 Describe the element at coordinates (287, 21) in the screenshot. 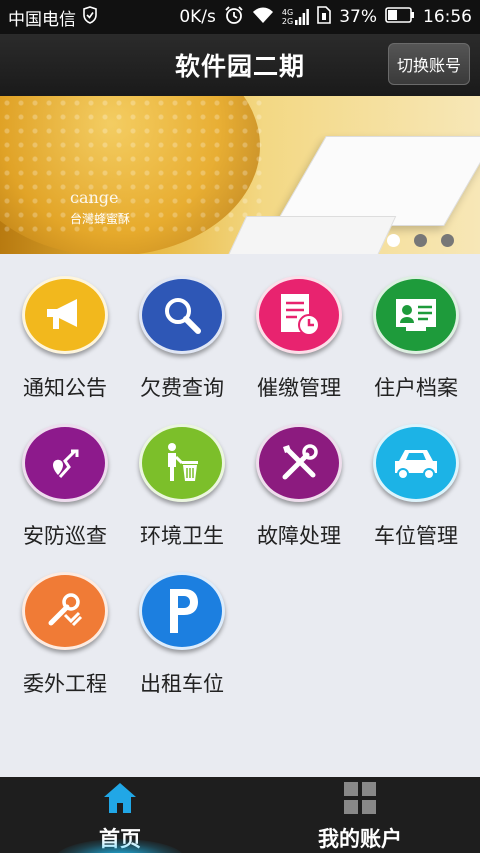

I see `network-type-bottom: 2G` at that location.